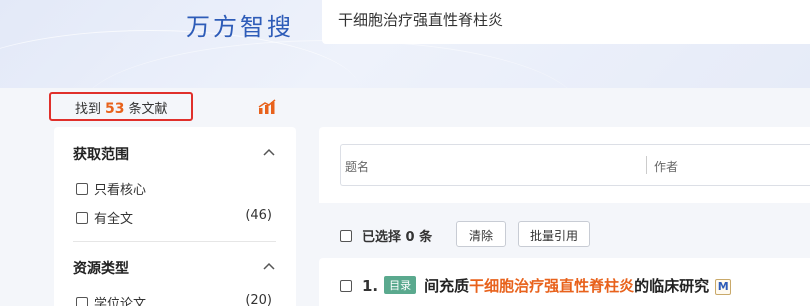  I want to click on title-part: 的临床研究, so click(672, 286).